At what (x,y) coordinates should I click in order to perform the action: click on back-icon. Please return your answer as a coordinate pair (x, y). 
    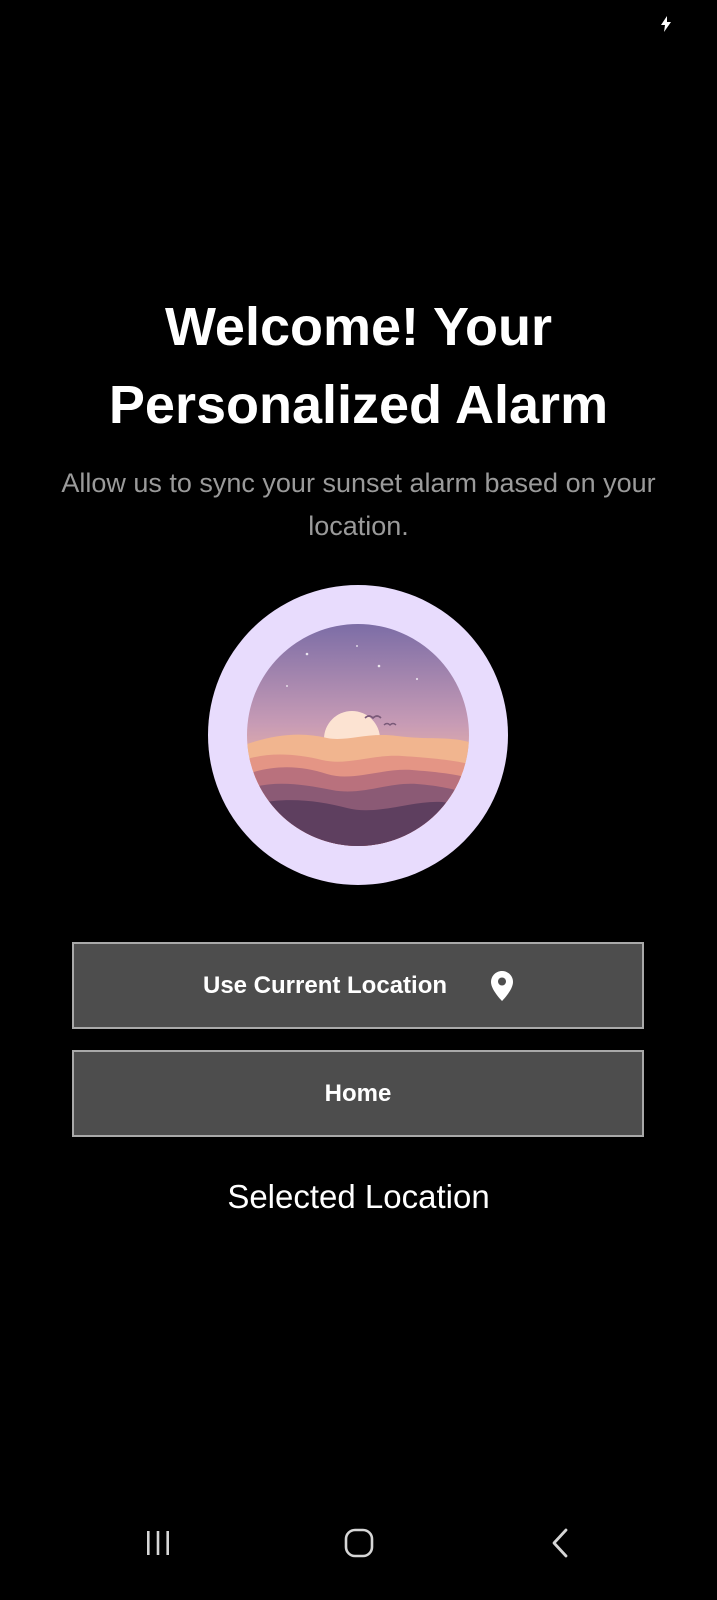
    Looking at the image, I should click on (560, 1543).